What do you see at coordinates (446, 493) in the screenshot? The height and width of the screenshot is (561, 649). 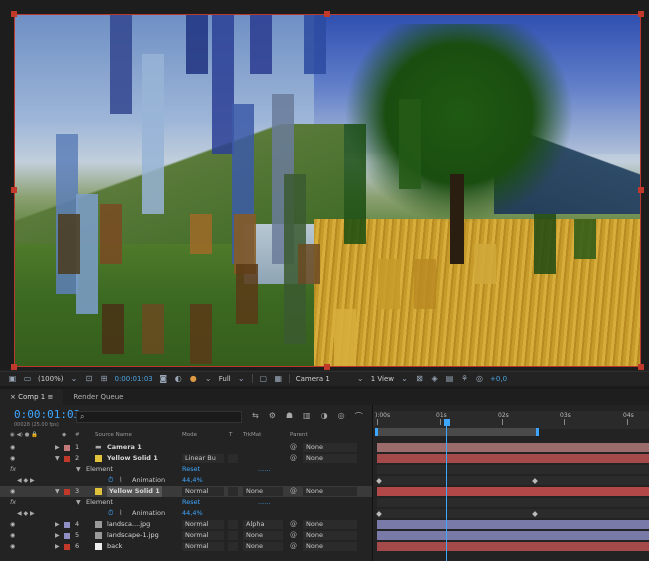 I see `current-time-indicator` at bounding box center [446, 493].